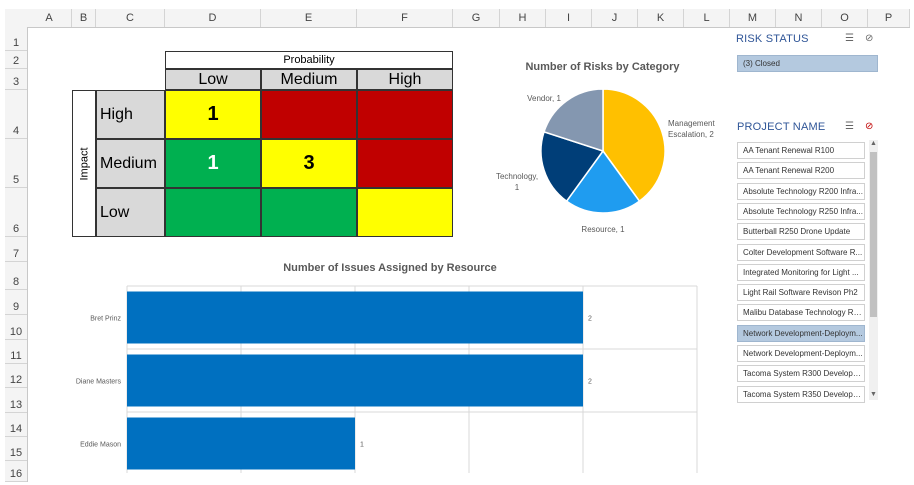 Image resolution: width=914 pixels, height=485 pixels. What do you see at coordinates (602, 67) in the screenshot?
I see `pie-chart-title: Number of Risks by Category` at bounding box center [602, 67].